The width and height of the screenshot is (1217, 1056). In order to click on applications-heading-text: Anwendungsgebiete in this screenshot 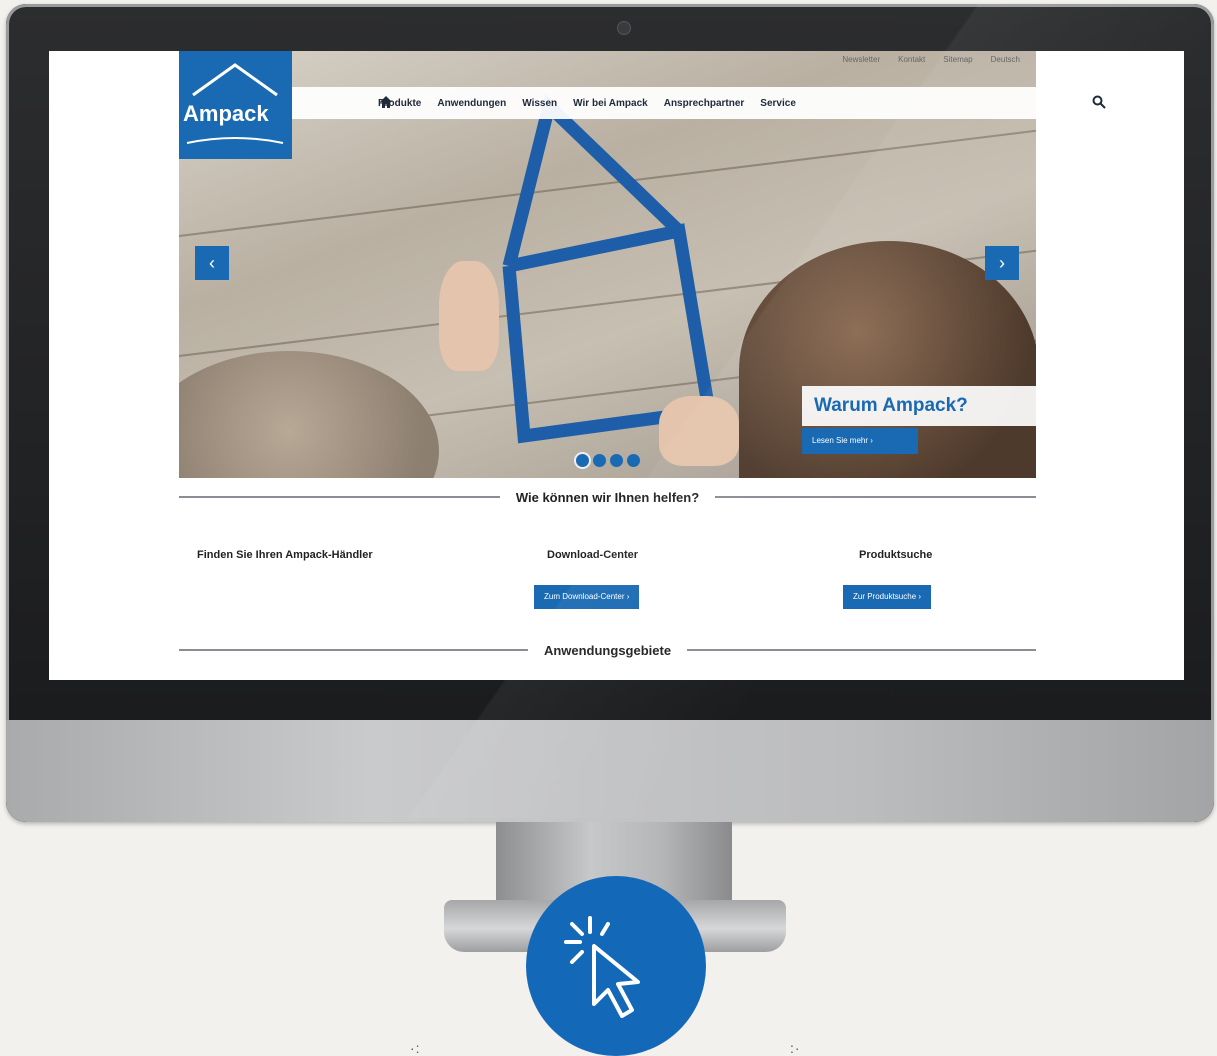, I will do `click(607, 650)`.